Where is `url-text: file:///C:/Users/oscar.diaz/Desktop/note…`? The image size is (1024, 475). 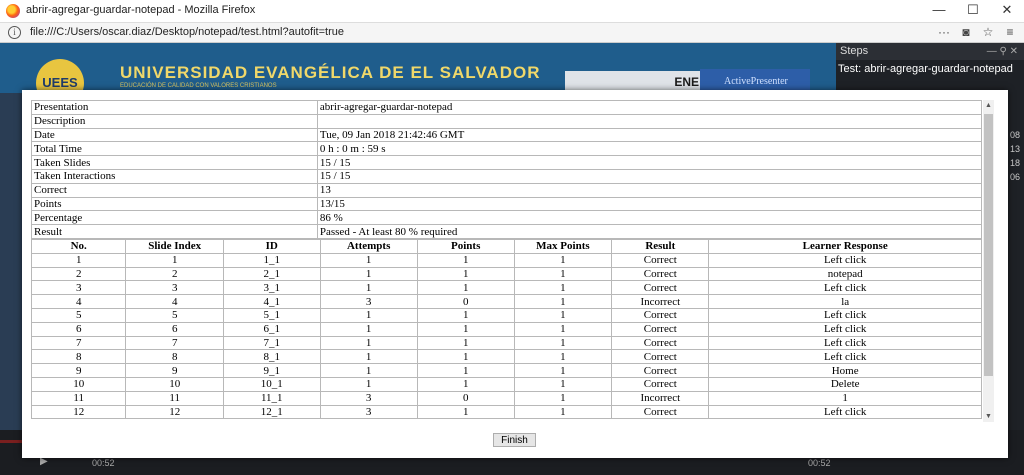 url-text: file:///C:/Users/oscar.diaz/Desktop/note… is located at coordinates (187, 32).